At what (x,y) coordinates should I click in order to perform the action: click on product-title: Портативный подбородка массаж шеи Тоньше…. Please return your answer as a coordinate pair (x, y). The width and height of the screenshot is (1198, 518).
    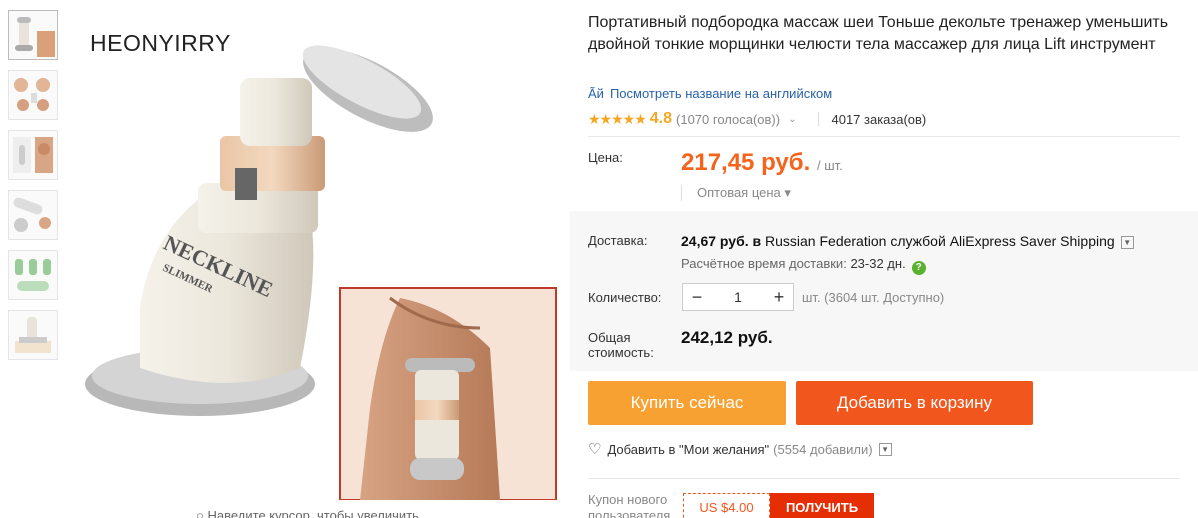
    Looking at the image, I should click on (878, 33).